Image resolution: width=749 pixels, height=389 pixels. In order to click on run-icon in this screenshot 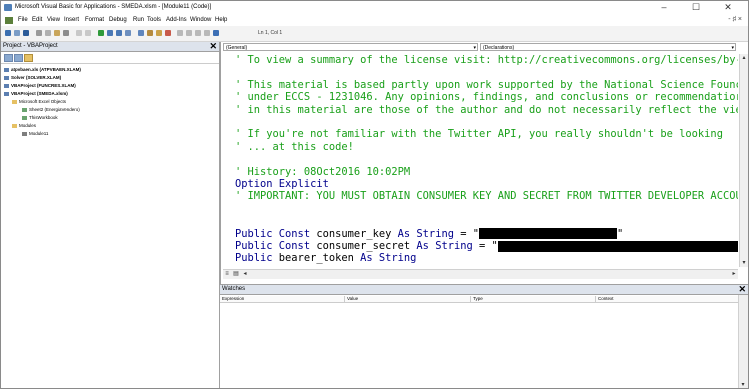, I will do `click(101, 33)`.